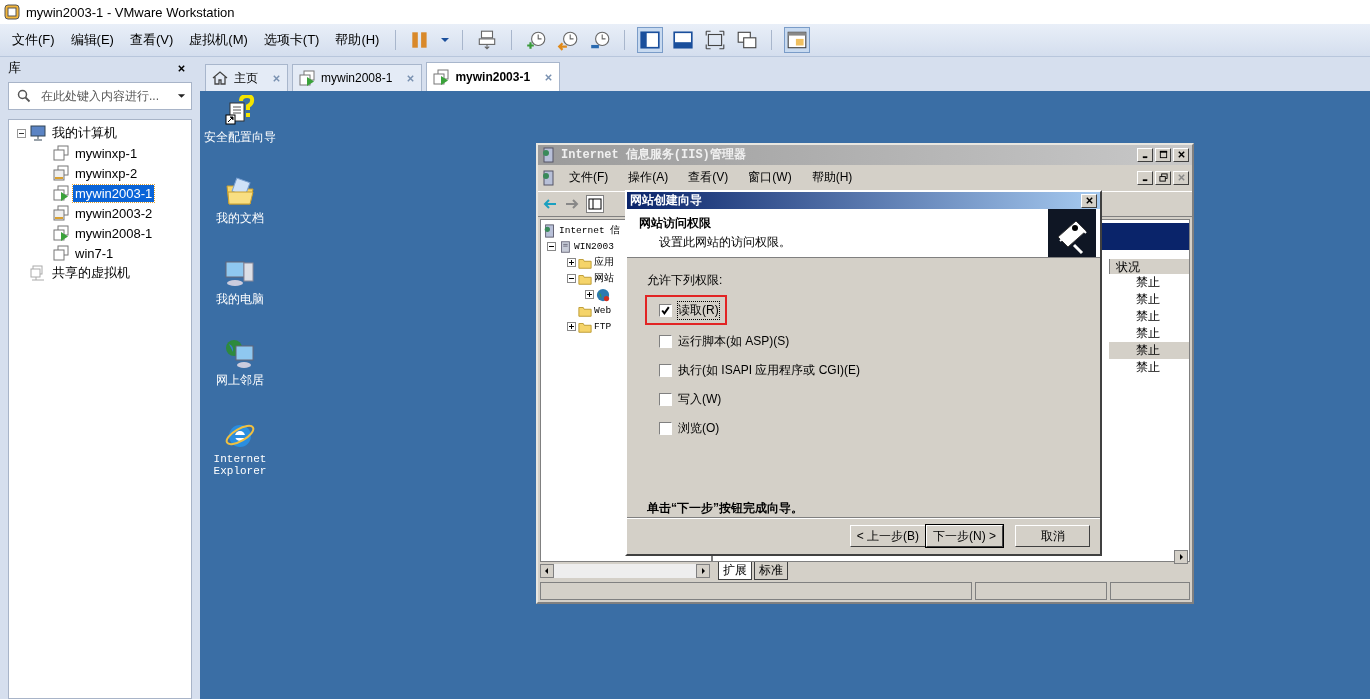 The width and height of the screenshot is (1370, 699). What do you see at coordinates (91, 273) in the screenshot?
I see `tree-item: 共享的虚拟机` at bounding box center [91, 273].